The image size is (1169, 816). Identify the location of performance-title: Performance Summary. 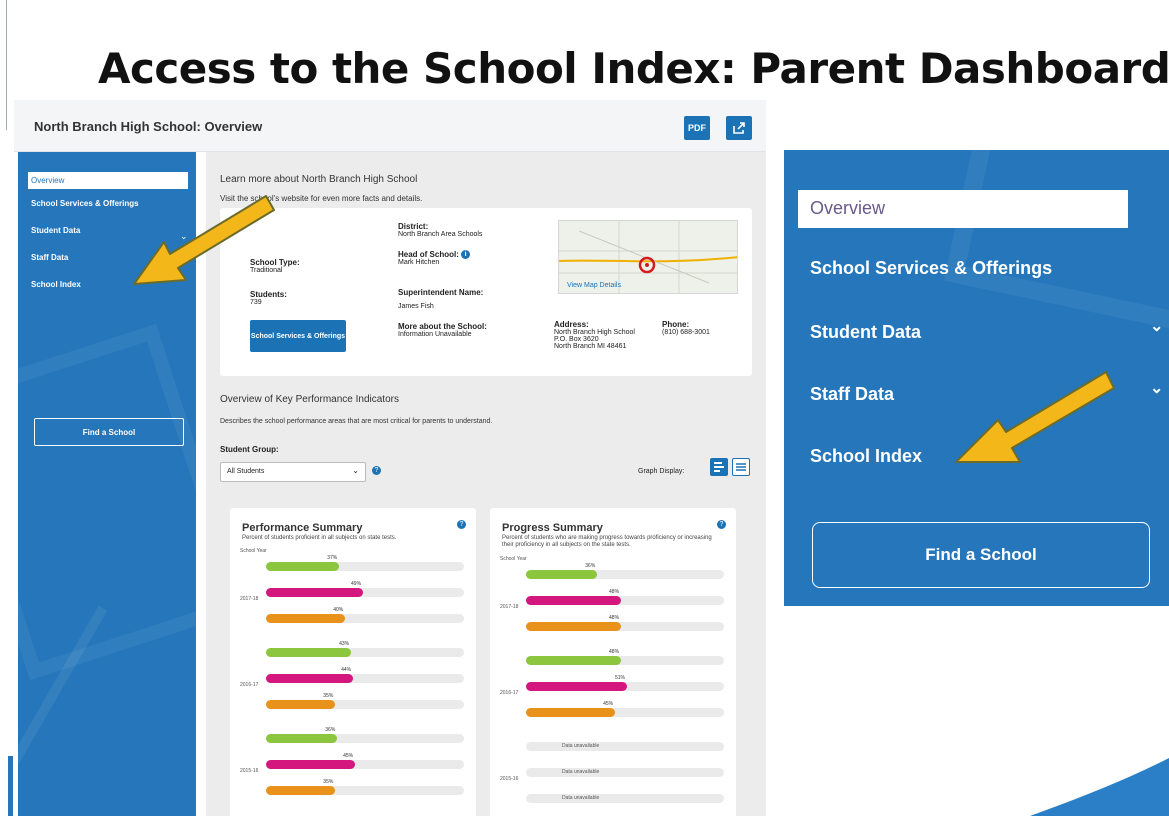
(302, 528).